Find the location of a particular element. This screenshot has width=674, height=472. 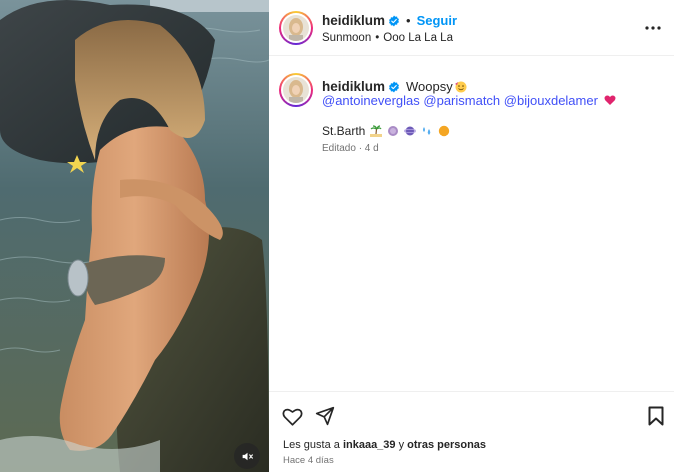

more-options-button is located at coordinates (653, 28).